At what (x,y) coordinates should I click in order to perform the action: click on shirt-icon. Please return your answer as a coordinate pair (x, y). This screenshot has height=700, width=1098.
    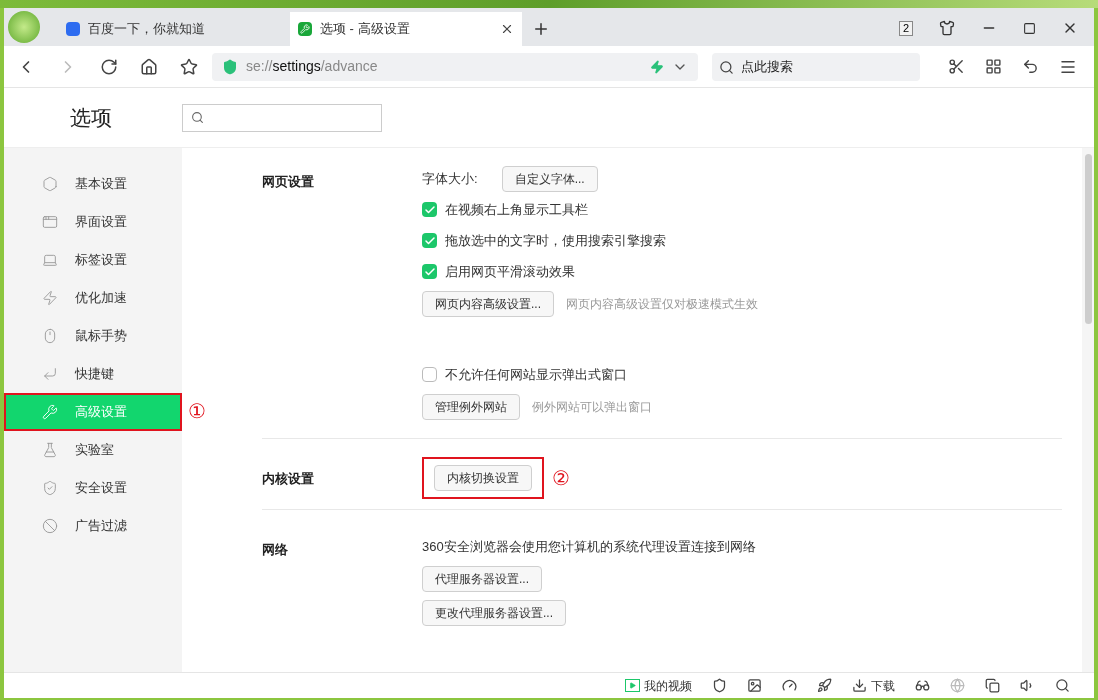
    Looking at the image, I should click on (947, 28).